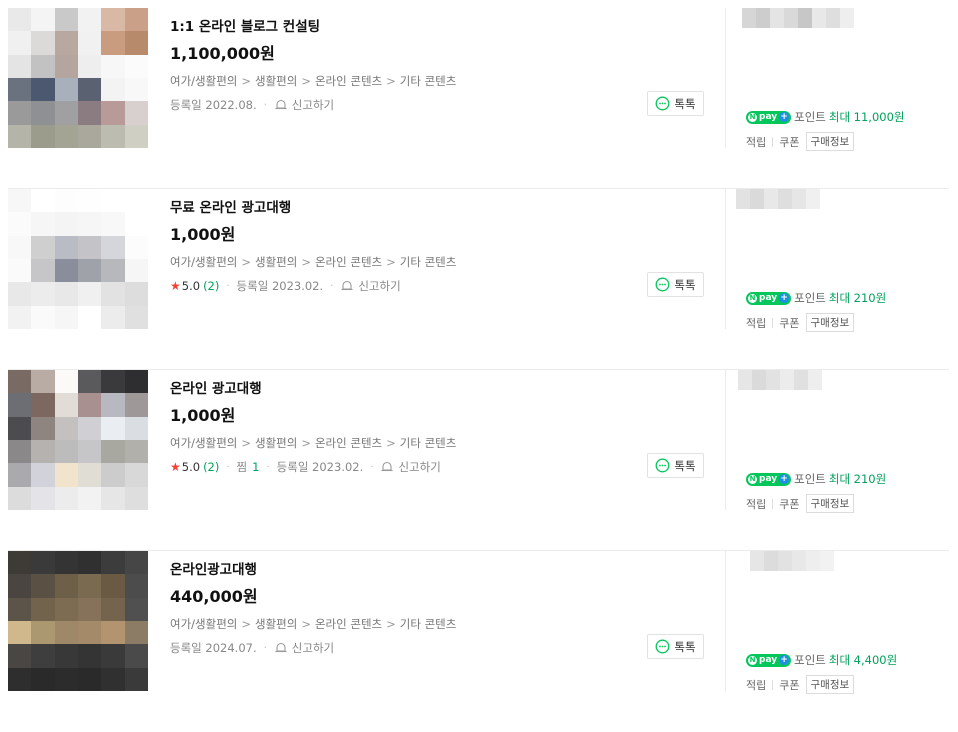  I want to click on point-max: 최대 210원, so click(857, 298).